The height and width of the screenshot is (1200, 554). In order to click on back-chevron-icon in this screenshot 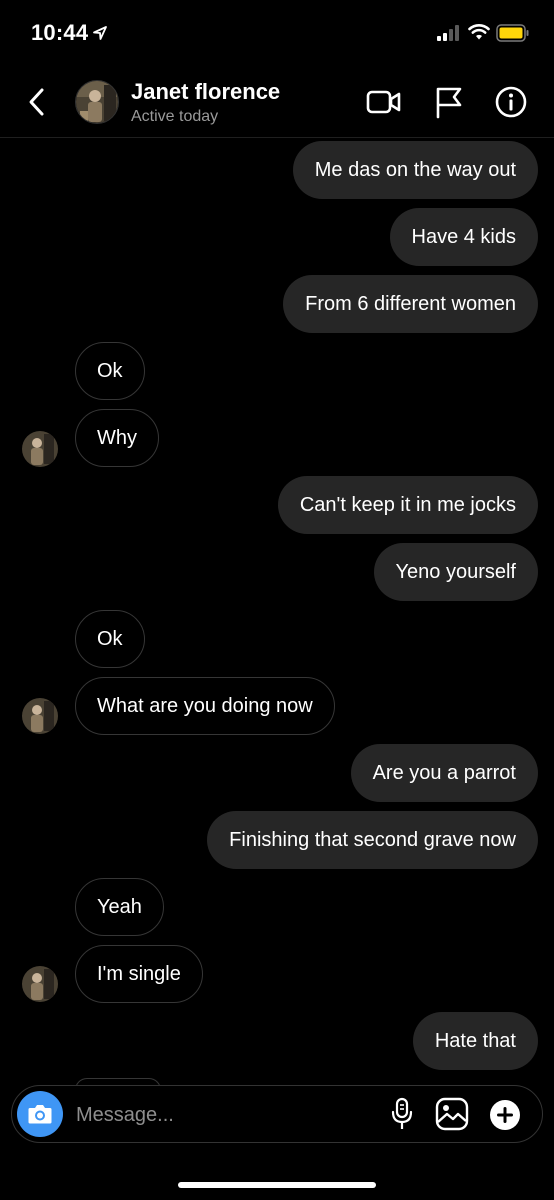, I will do `click(38, 102)`.